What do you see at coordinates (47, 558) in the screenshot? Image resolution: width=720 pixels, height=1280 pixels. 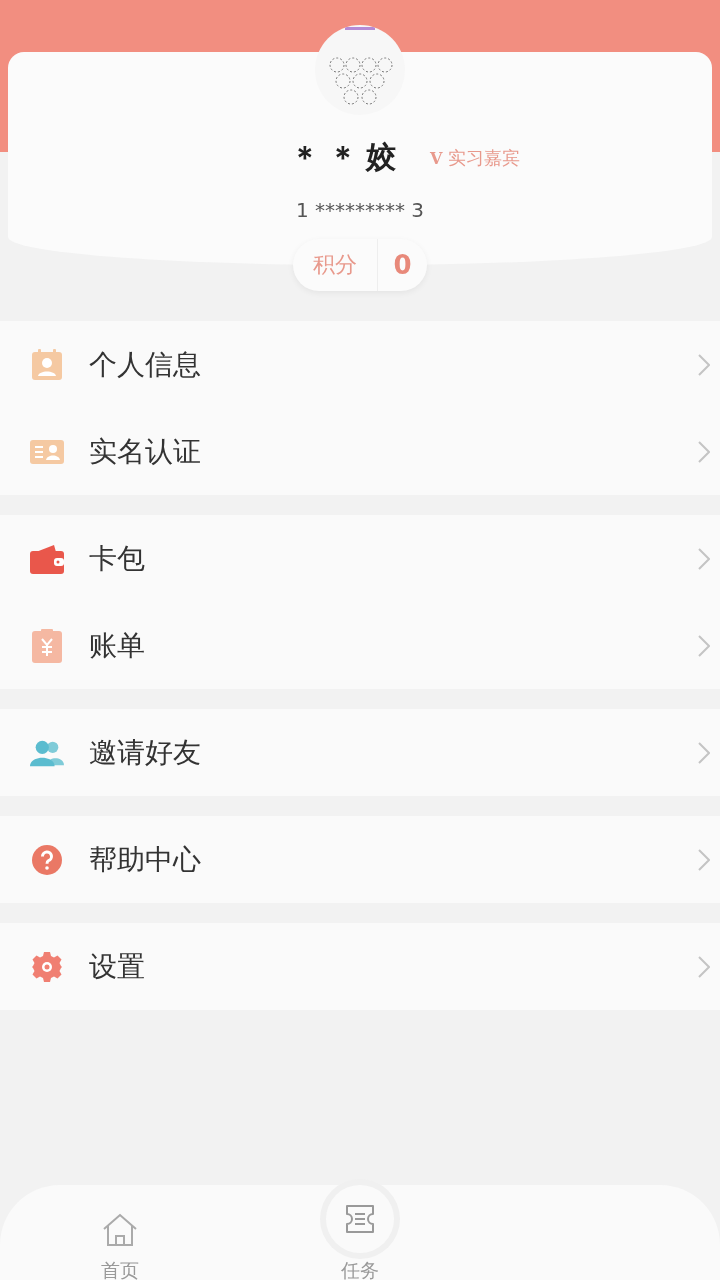 I see `wallet-icon` at bounding box center [47, 558].